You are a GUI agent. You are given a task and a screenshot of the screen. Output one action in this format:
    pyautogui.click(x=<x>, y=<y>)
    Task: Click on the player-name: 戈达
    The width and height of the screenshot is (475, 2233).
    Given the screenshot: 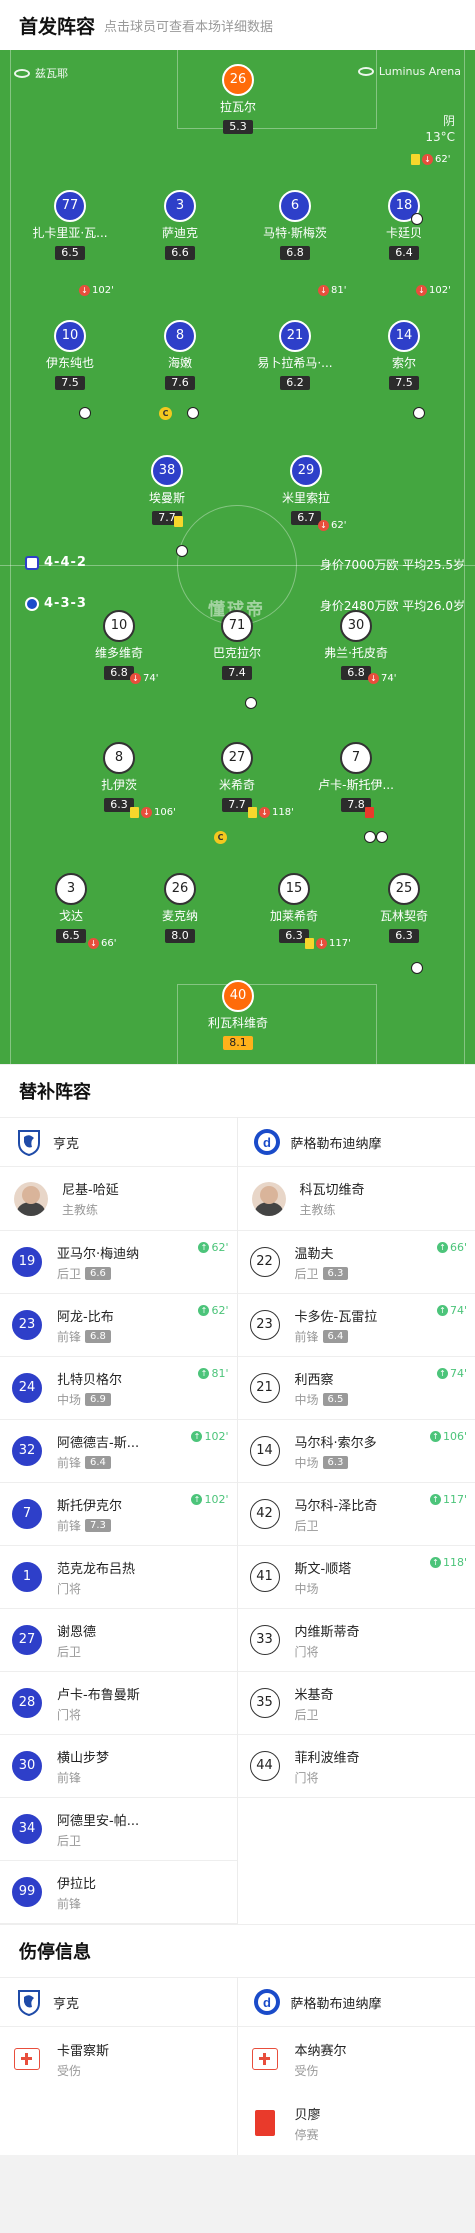 What is the action you would take?
    pyautogui.click(x=70, y=916)
    